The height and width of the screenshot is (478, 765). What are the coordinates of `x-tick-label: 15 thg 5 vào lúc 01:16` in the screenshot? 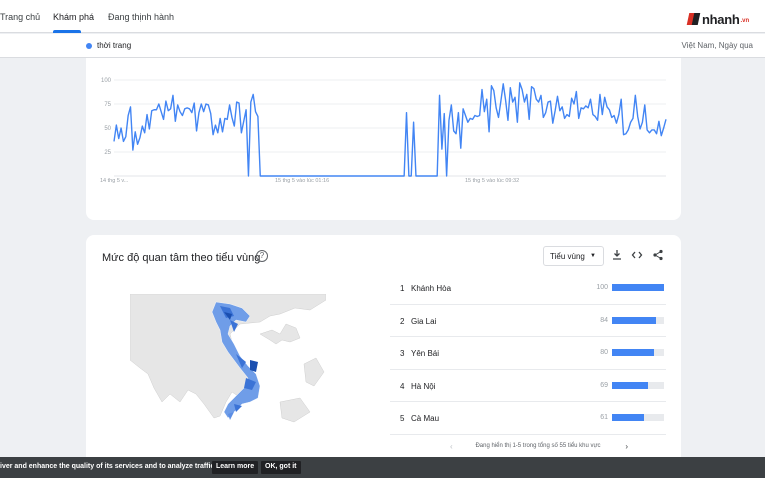 It's located at (302, 181).